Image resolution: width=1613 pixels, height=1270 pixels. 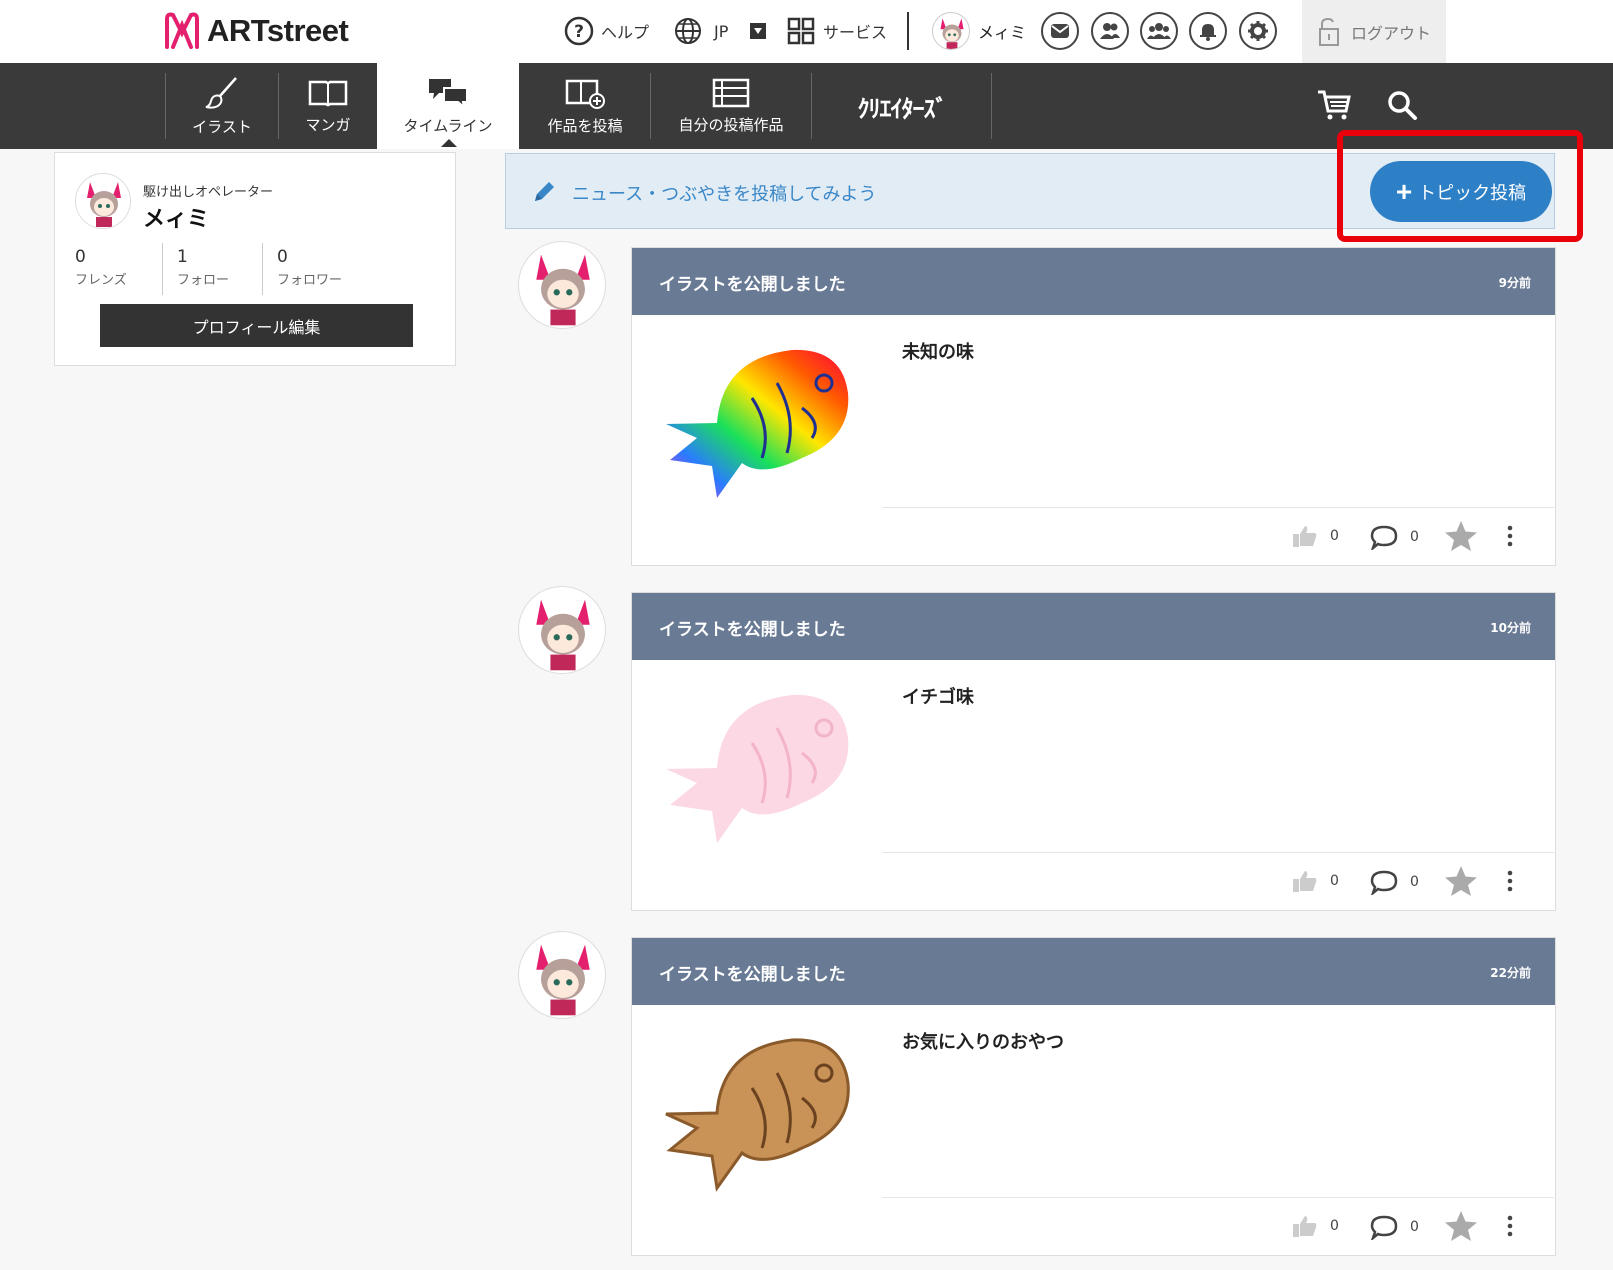 I want to click on post-time: 9分前, so click(x=1514, y=283).